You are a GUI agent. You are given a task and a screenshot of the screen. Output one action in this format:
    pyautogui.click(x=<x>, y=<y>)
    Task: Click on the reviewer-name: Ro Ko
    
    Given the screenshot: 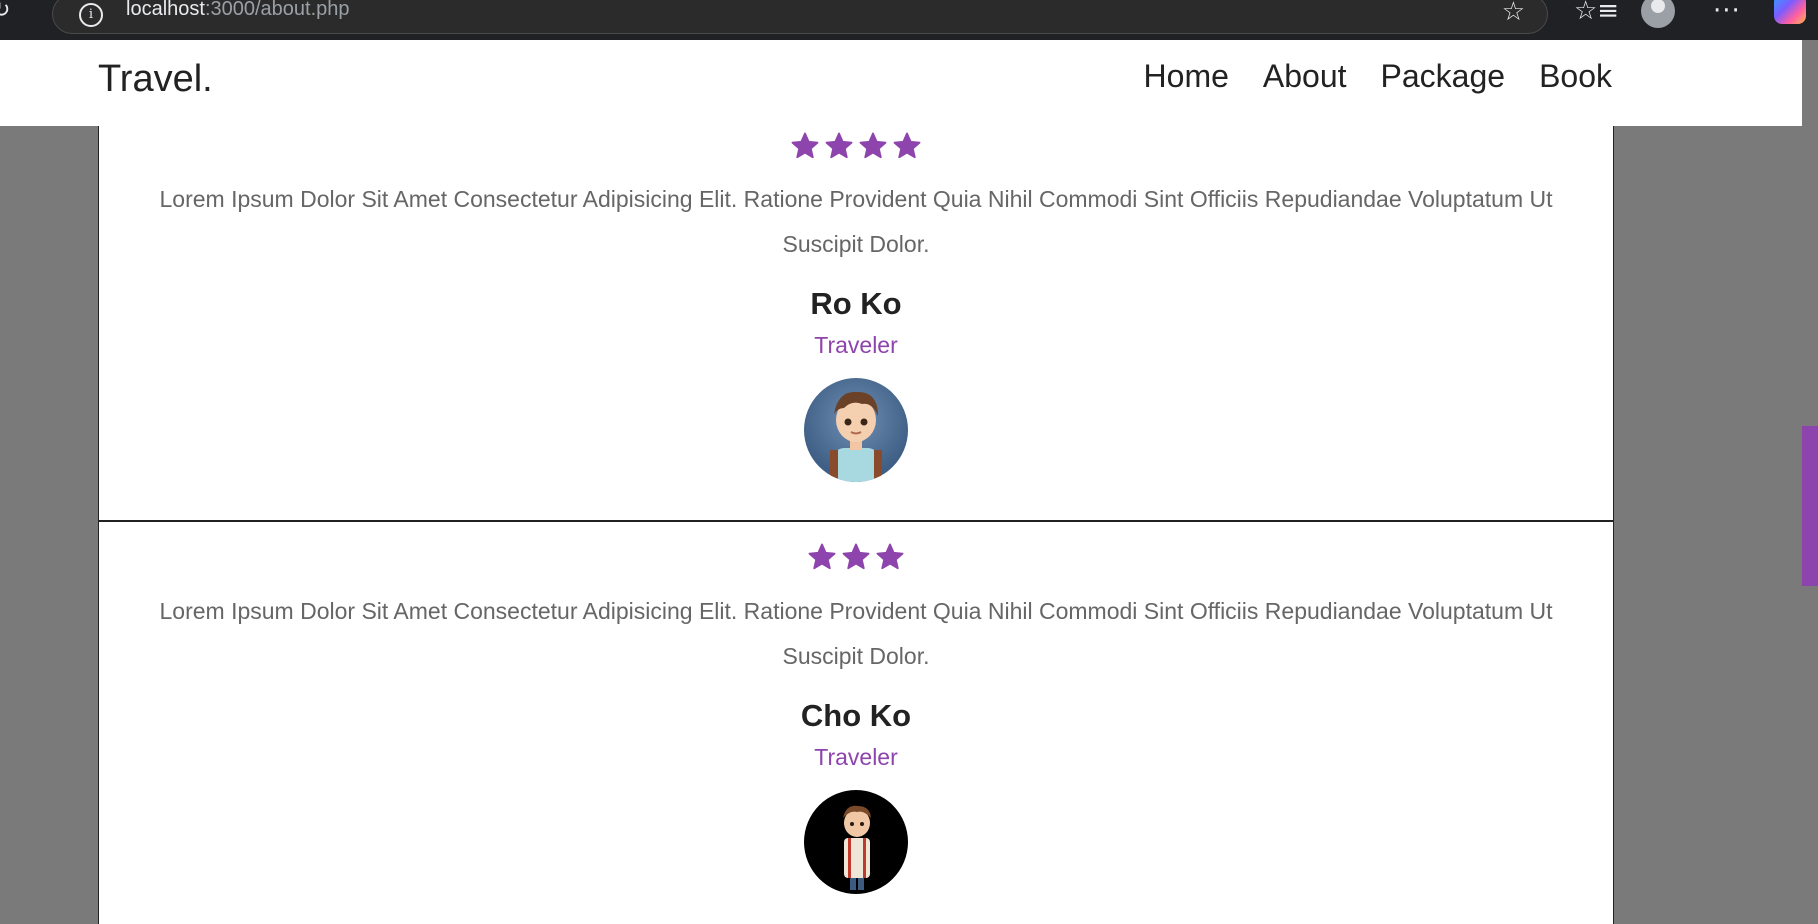 What is the action you would take?
    pyautogui.click(x=856, y=303)
    